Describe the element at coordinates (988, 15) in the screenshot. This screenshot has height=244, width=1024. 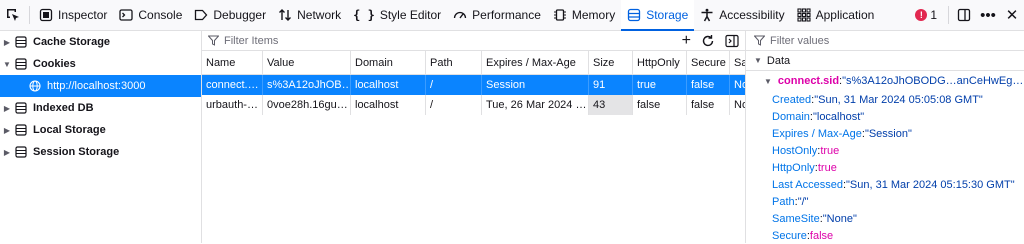
I see `more-options-button: •••` at that location.